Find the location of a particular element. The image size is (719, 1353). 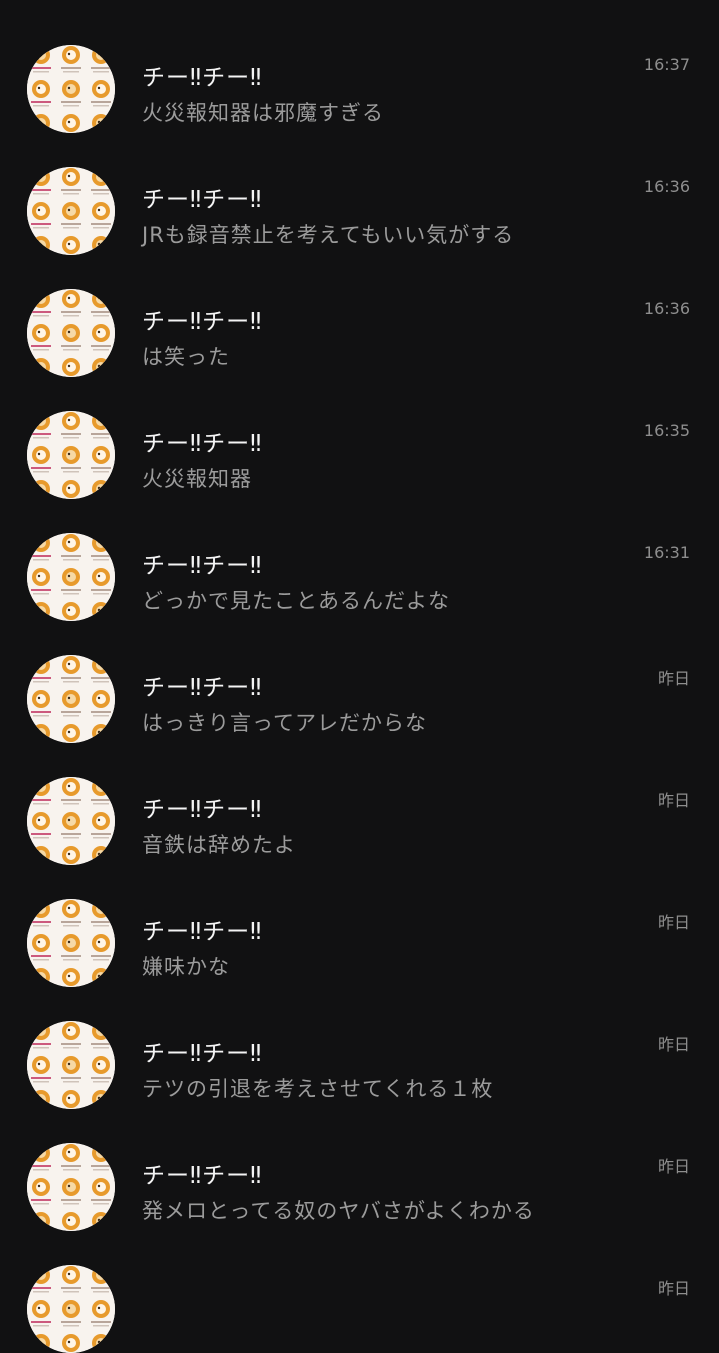

chat-row: チー‼チー‼ 嫌味かな 昨日 is located at coordinates (359, 920).